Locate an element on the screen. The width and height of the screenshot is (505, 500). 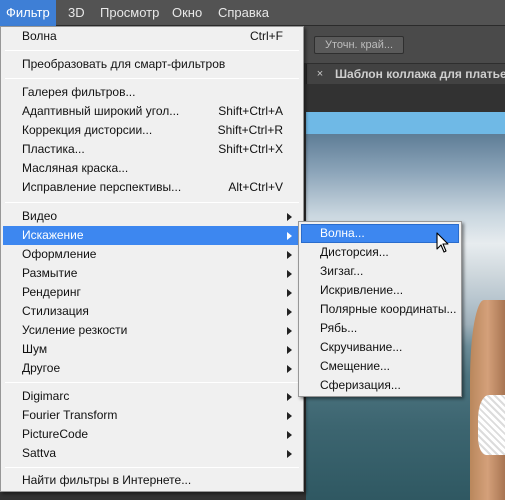
menu-help: Справка is located at coordinates (243, 13).